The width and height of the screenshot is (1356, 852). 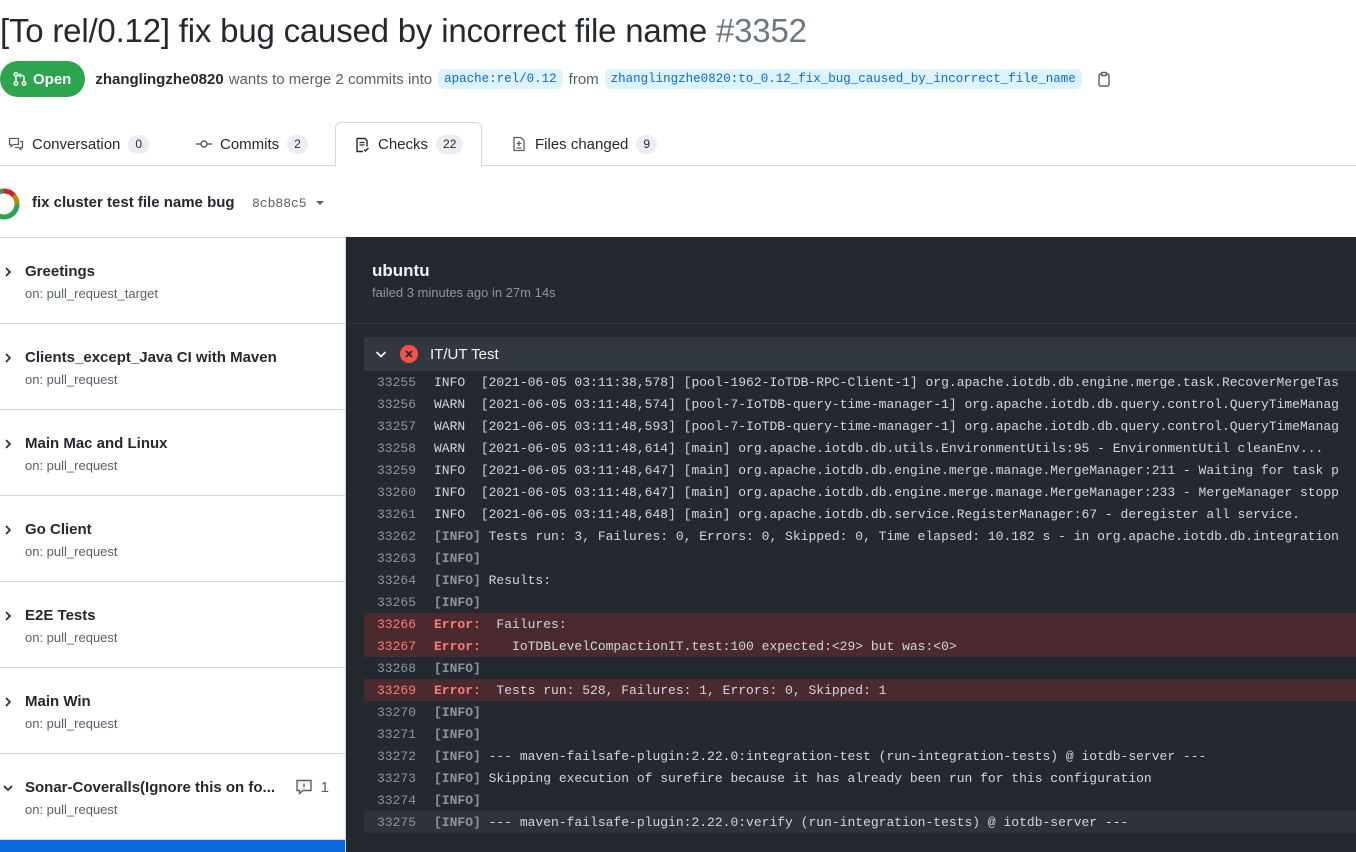 What do you see at coordinates (464, 292) in the screenshot?
I see `job-status: failed 3 minutes ago in 27m 14s` at bounding box center [464, 292].